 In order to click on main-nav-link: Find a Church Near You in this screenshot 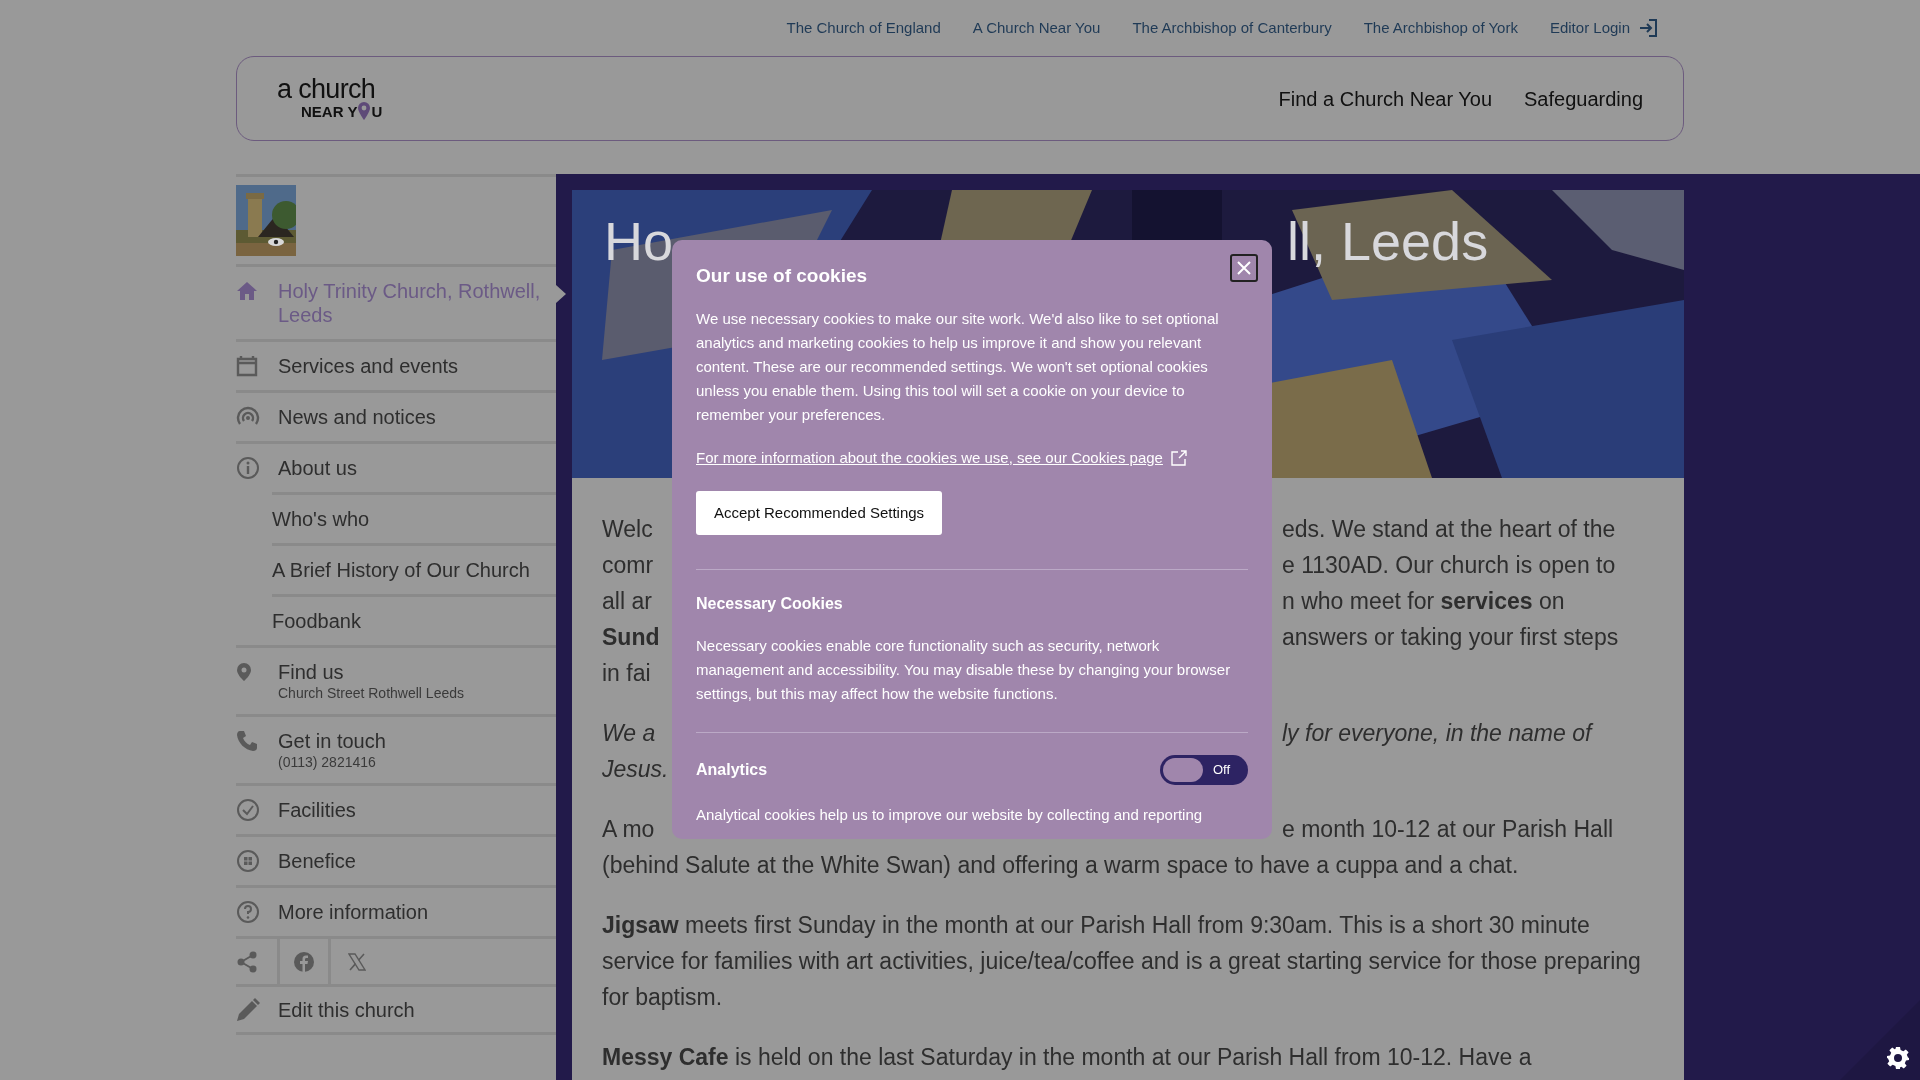, I will do `click(1385, 98)`.